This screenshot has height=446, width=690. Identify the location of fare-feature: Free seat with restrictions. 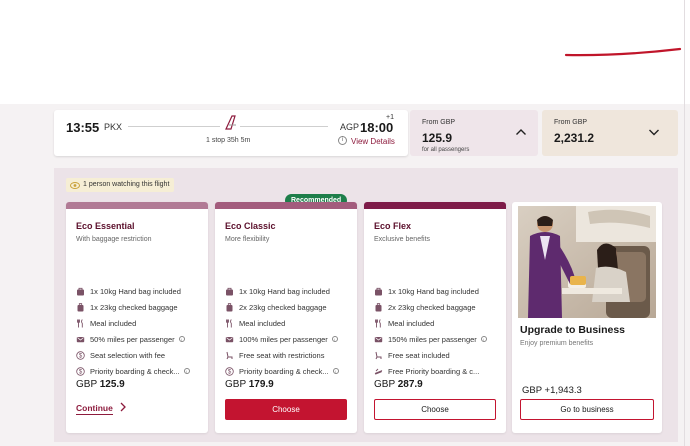
(274, 355).